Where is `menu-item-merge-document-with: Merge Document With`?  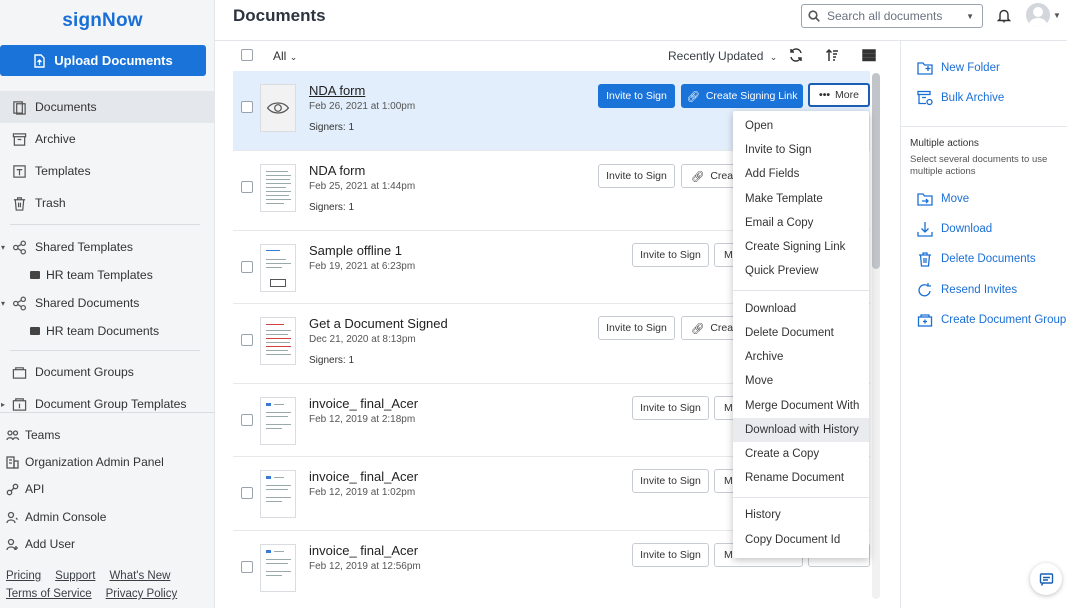 menu-item-merge-document-with: Merge Document With is located at coordinates (801, 406).